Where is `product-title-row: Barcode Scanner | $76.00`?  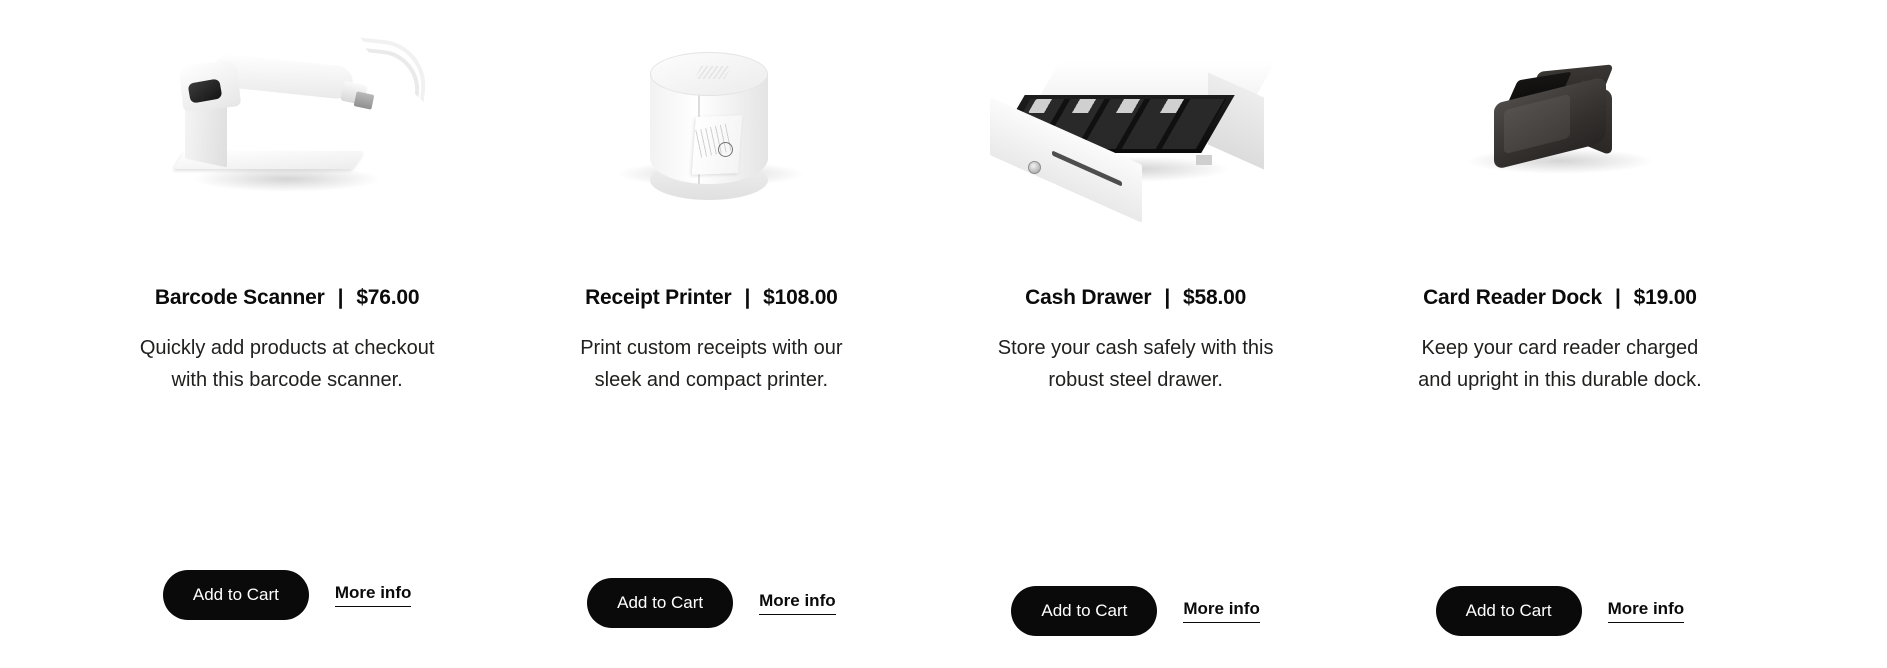 product-title-row: Barcode Scanner | $76.00 is located at coordinates (287, 298).